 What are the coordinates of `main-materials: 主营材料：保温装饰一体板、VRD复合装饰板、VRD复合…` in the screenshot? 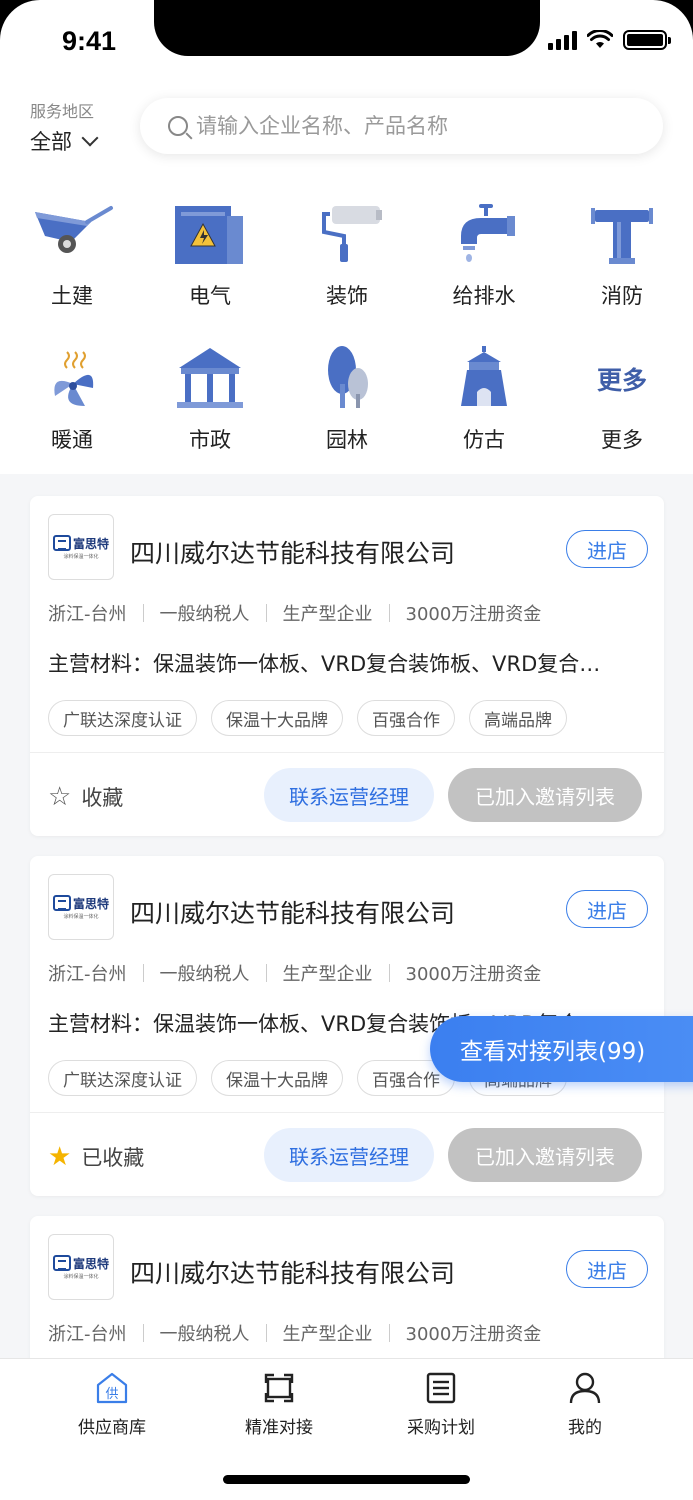 It's located at (324, 664).